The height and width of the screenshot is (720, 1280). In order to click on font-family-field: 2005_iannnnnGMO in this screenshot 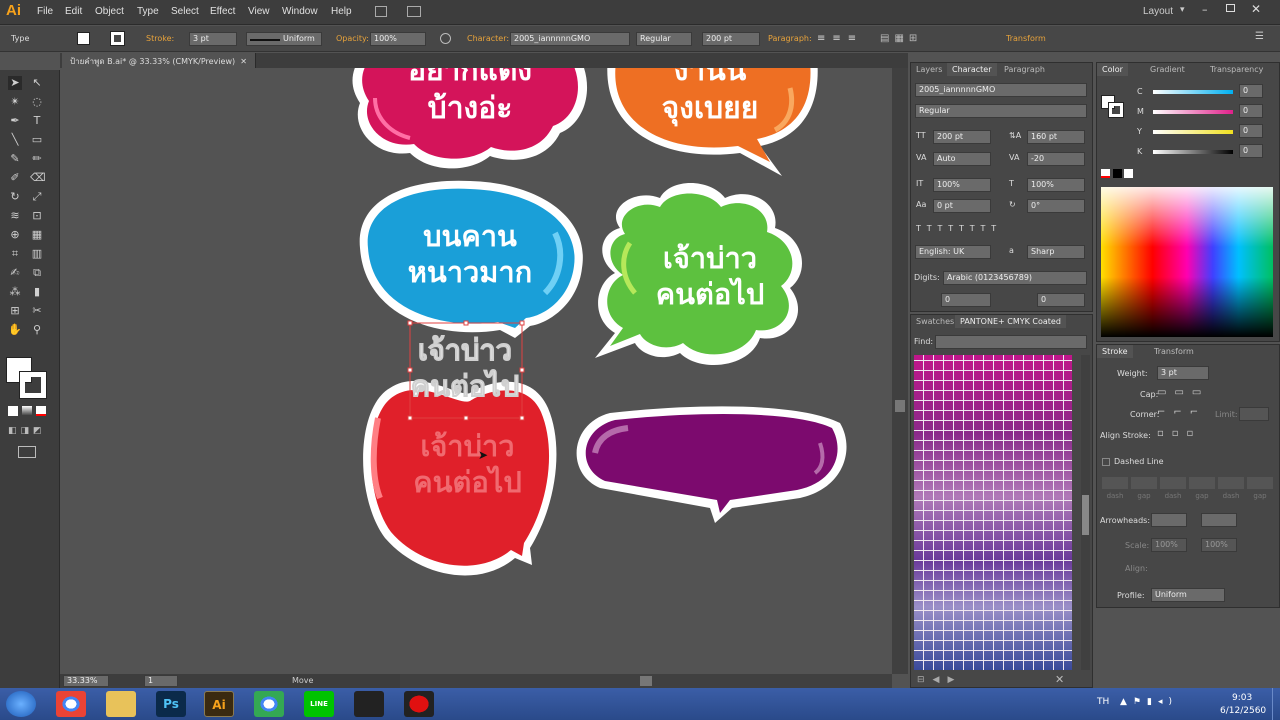, I will do `click(570, 39)`.